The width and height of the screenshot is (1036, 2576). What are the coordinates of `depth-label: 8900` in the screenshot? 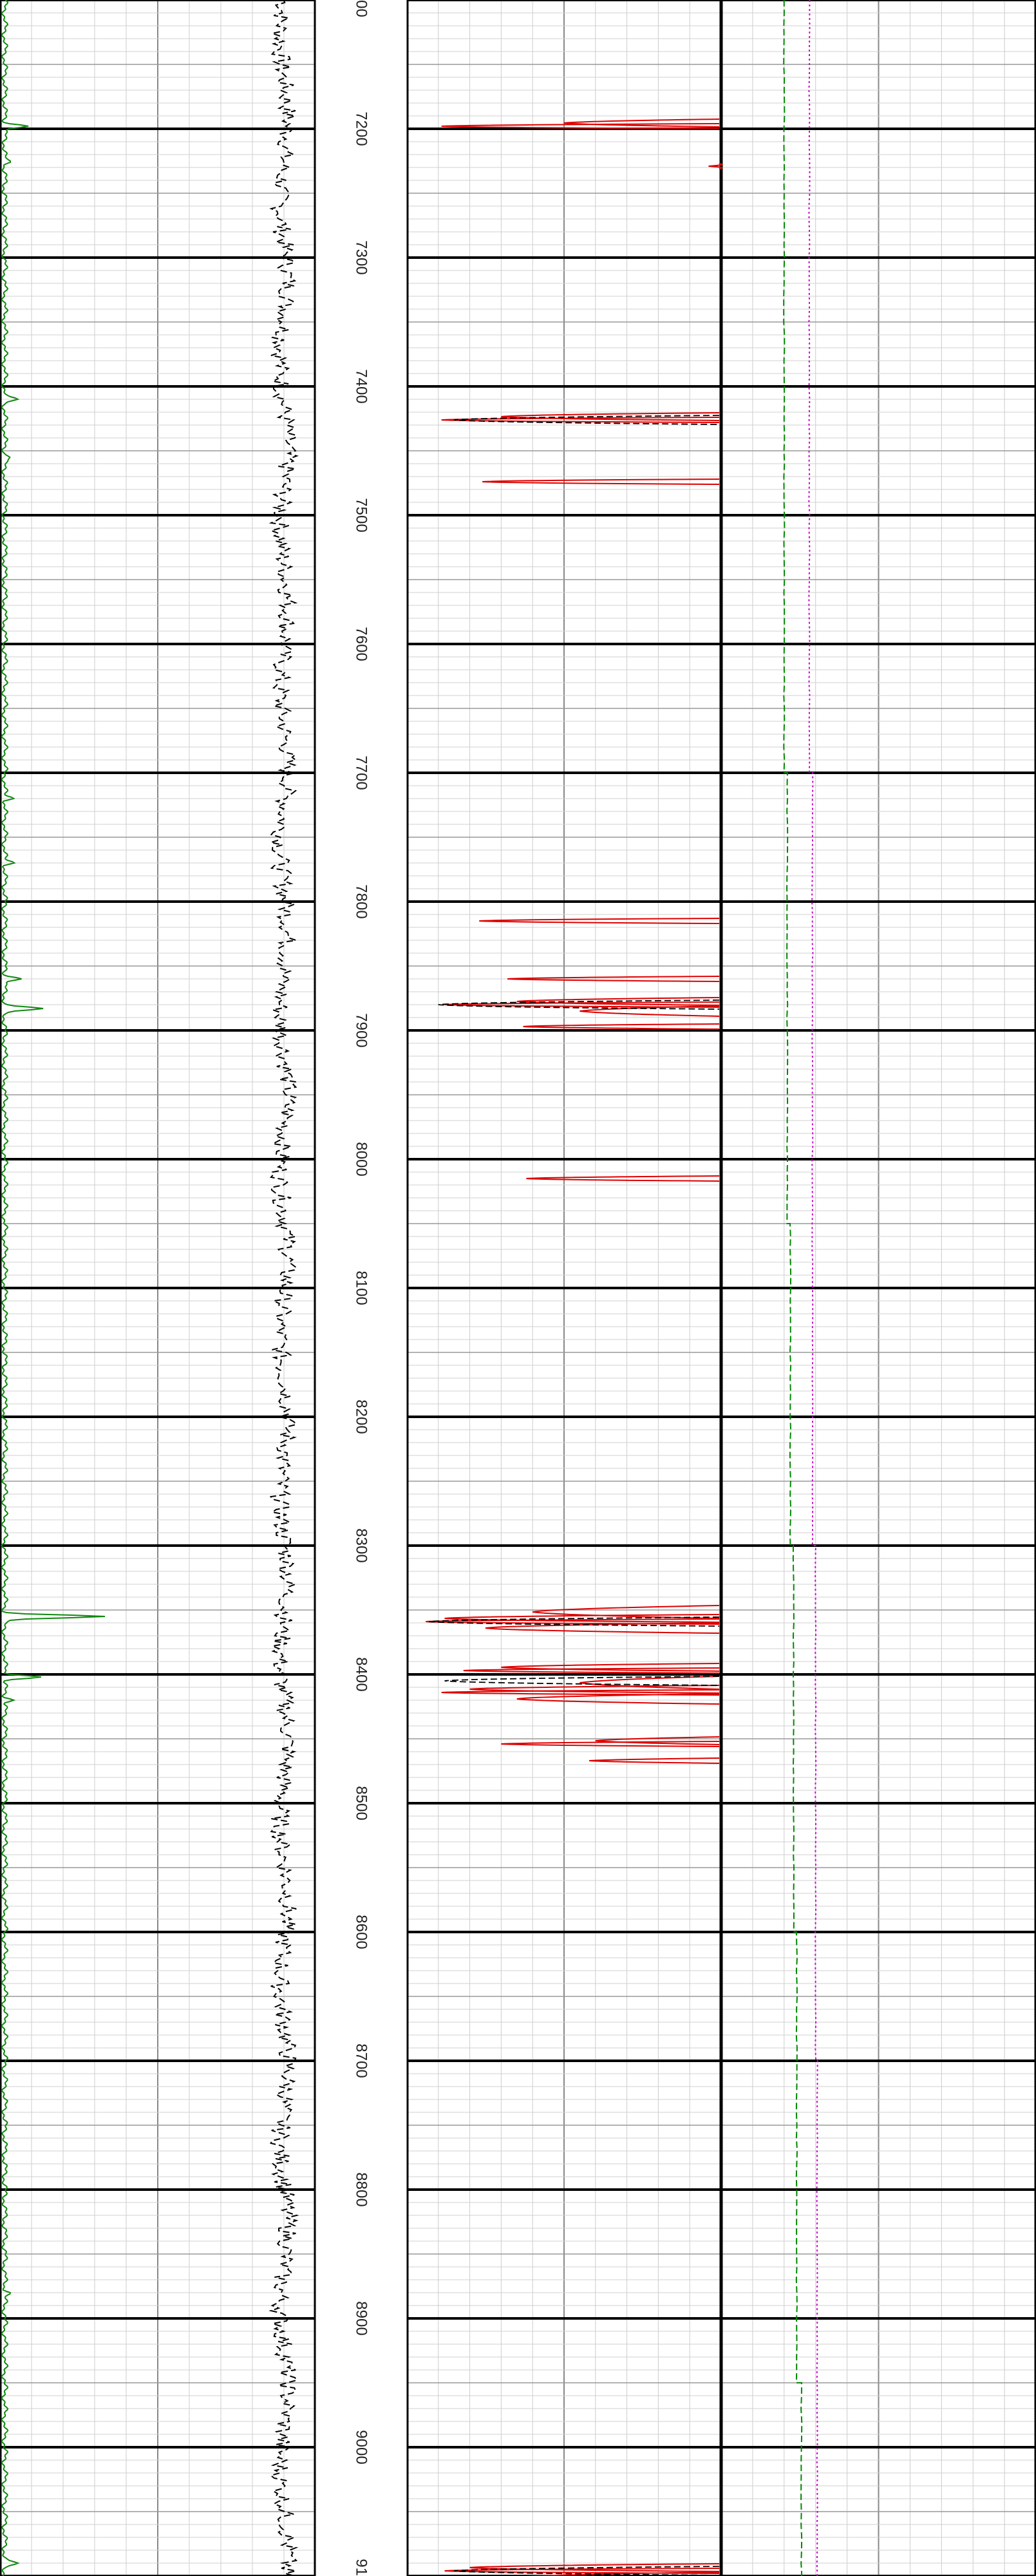 It's located at (361, 2318).